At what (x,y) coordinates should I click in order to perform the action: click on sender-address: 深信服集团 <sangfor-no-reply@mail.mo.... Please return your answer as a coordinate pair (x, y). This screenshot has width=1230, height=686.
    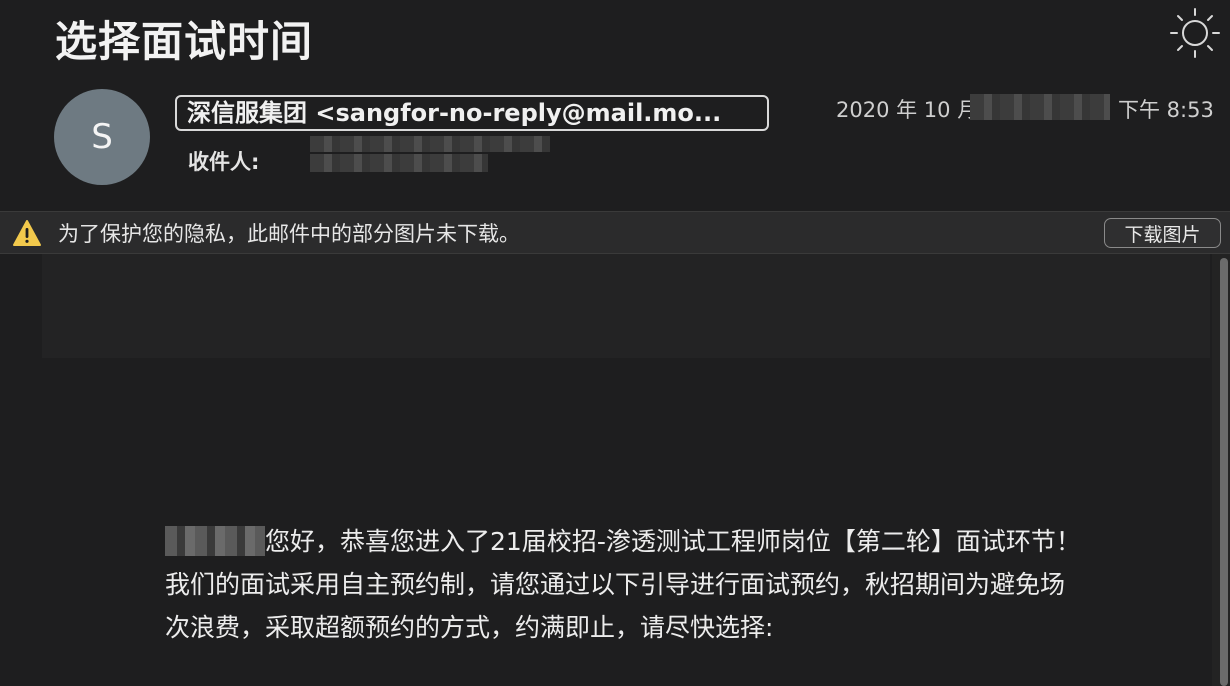
    Looking at the image, I should click on (472, 113).